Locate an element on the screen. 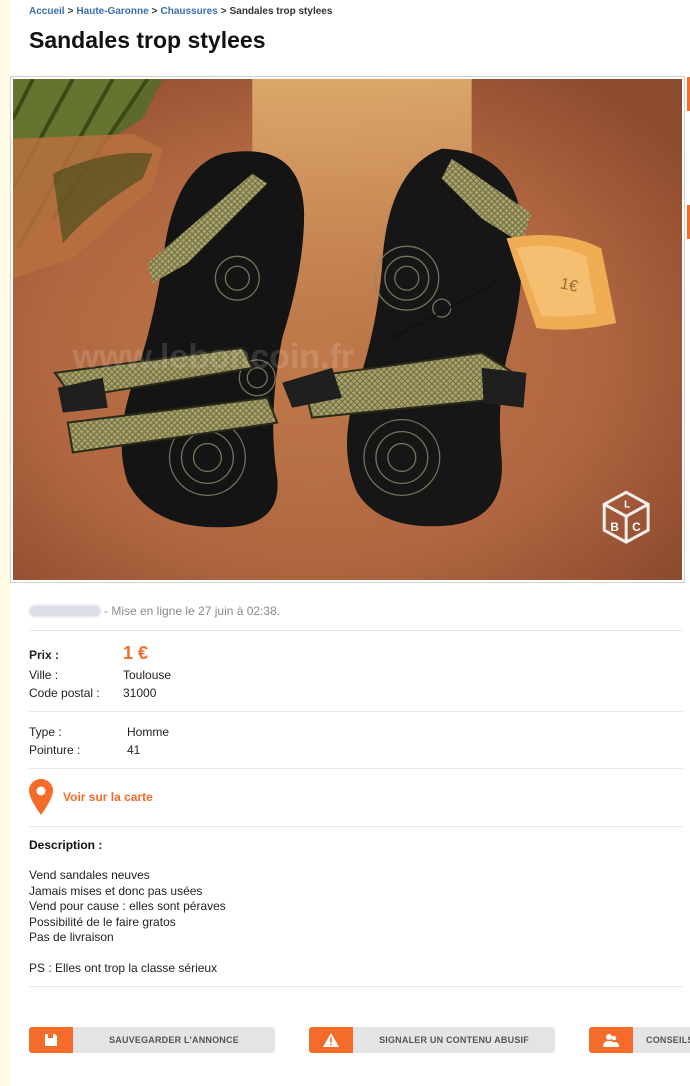 This screenshot has height=1086, width=690. city-label: Ville : is located at coordinates (44, 675).